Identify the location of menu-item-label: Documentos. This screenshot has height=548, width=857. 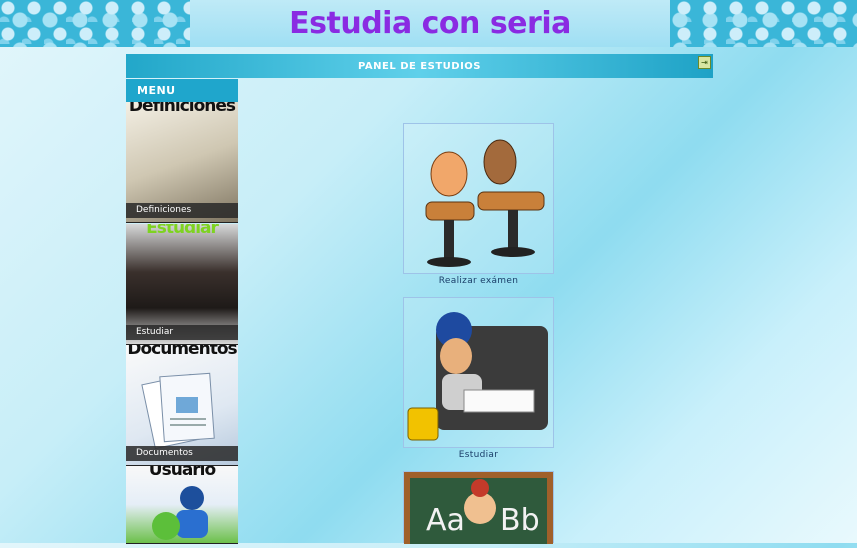
(182, 453).